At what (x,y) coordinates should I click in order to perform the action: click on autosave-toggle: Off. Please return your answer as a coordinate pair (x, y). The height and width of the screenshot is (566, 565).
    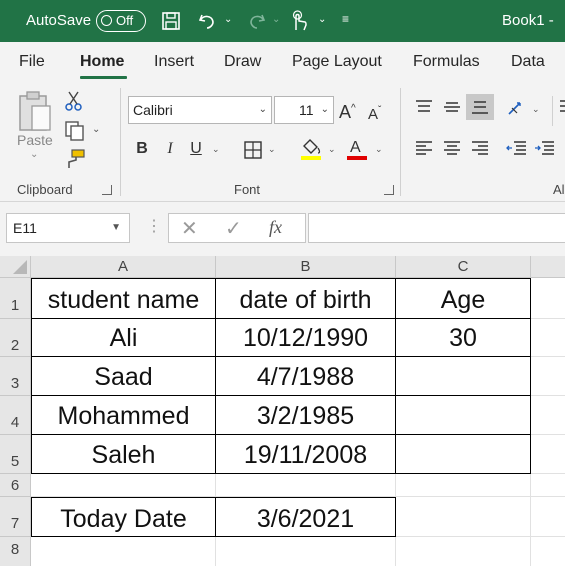
    Looking at the image, I should click on (121, 21).